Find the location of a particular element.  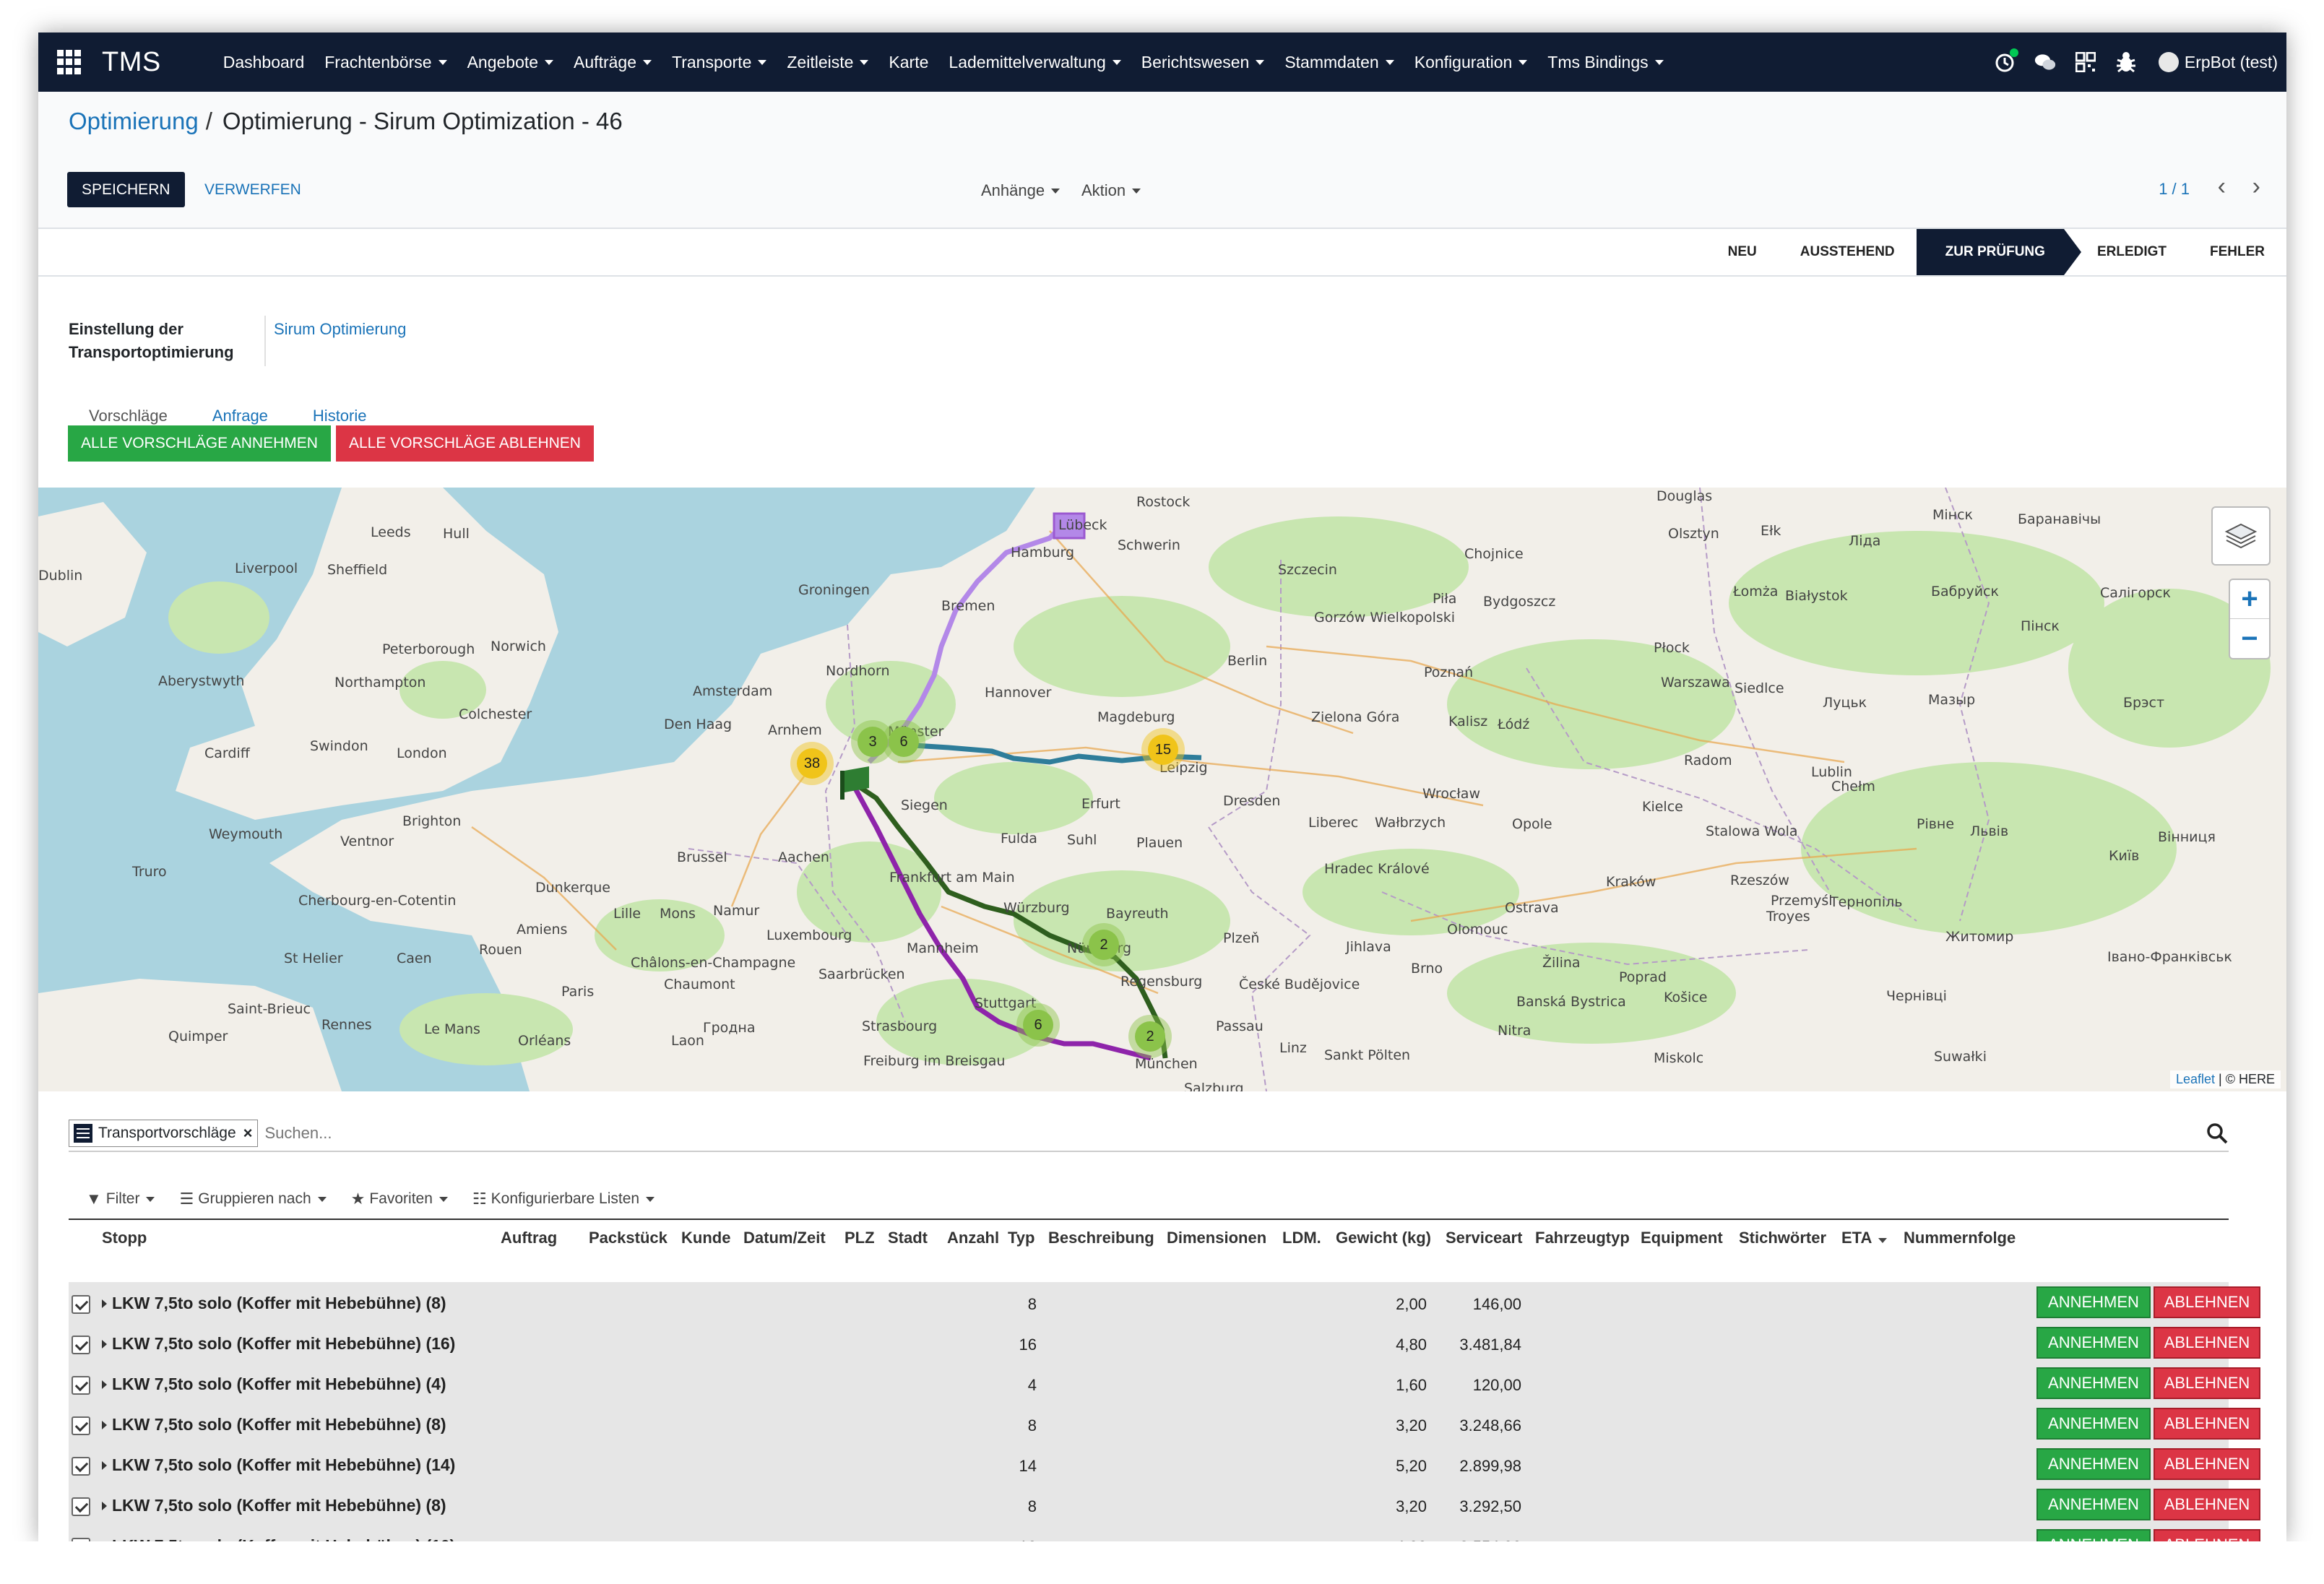

column-header-stopp: Stopp is located at coordinates (124, 1238).